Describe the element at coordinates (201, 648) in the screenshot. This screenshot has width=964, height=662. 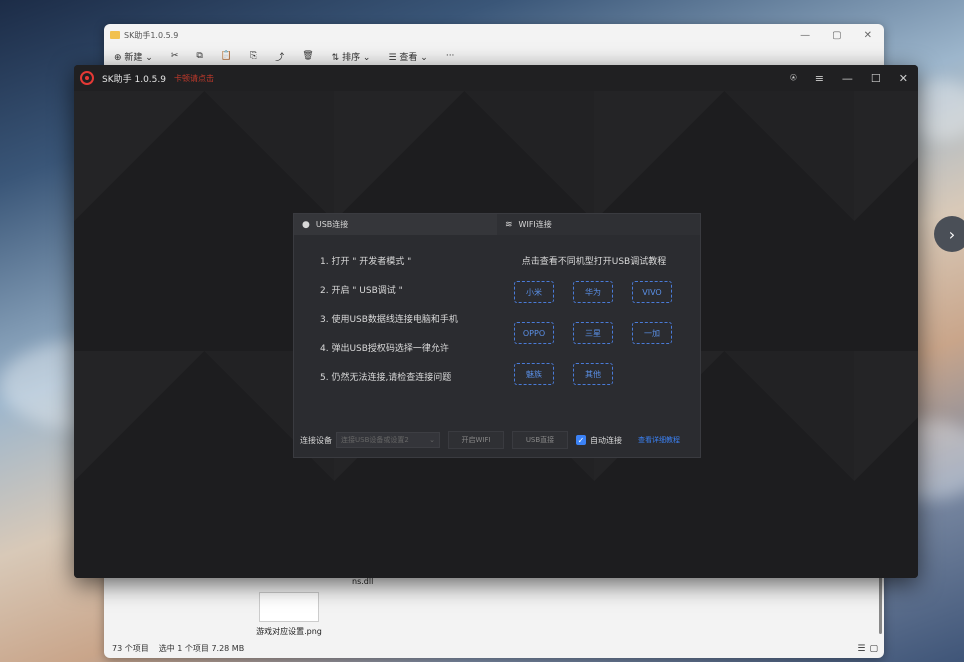
I see `status-selected: 选中 1 个项目 7.28 MB` at that location.